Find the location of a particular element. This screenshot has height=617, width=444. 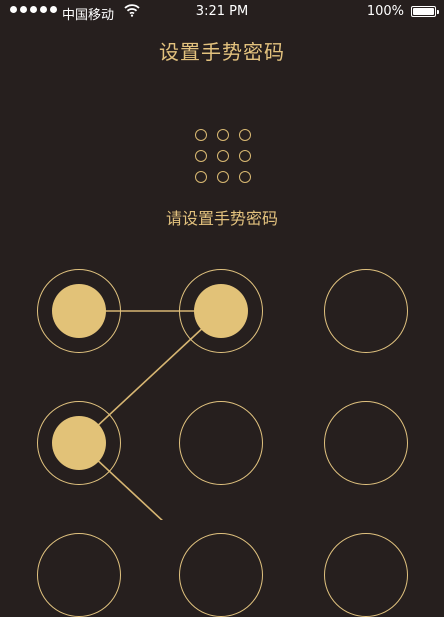

status-bar: 中国移动 3:21 PM 100% is located at coordinates (222, 12).